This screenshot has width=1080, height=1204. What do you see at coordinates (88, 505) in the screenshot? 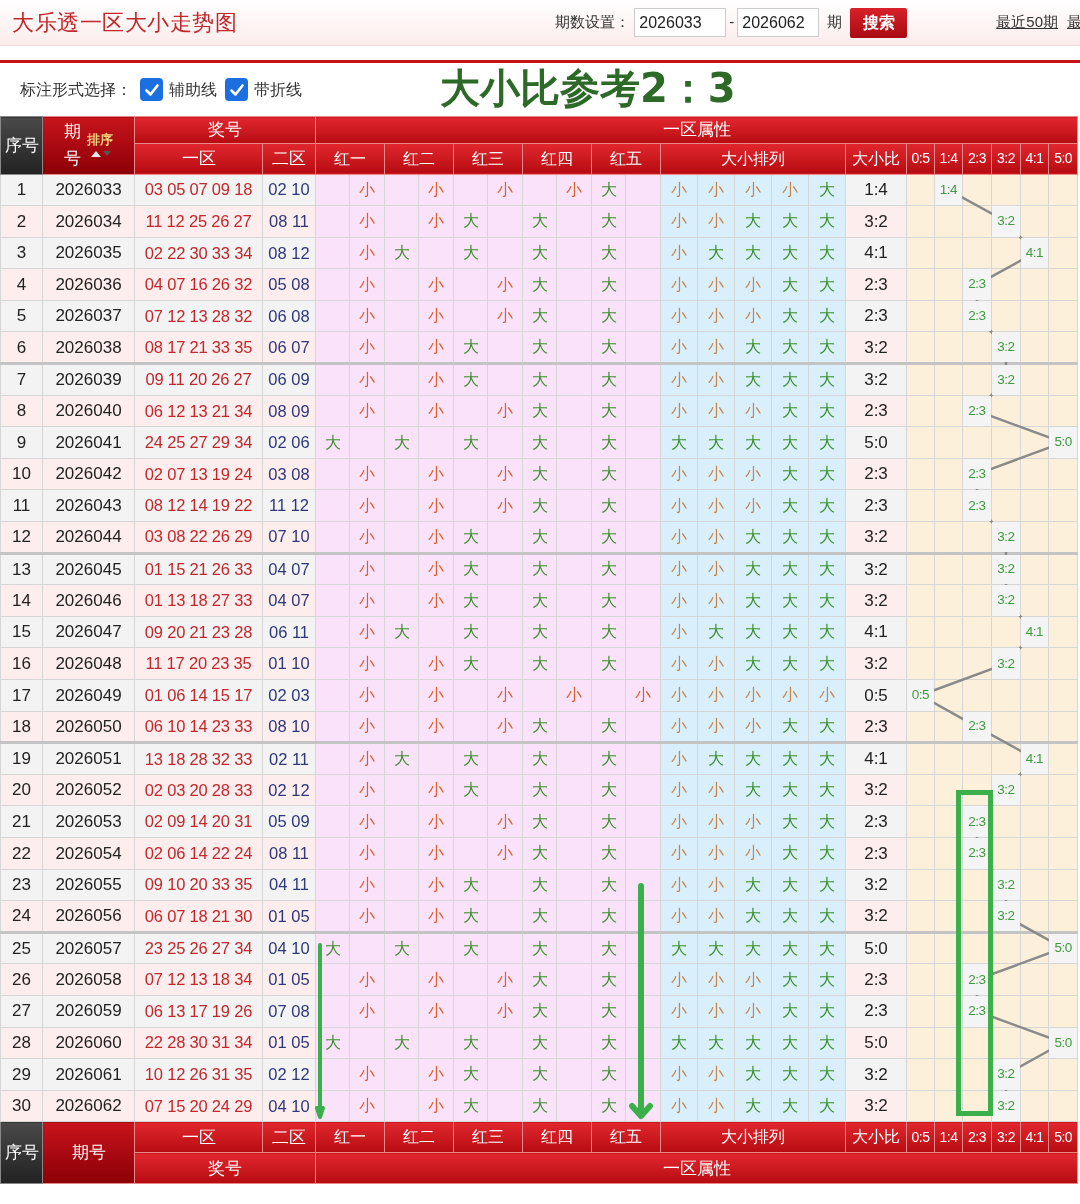
I see `table-cell: 2026043` at bounding box center [88, 505].